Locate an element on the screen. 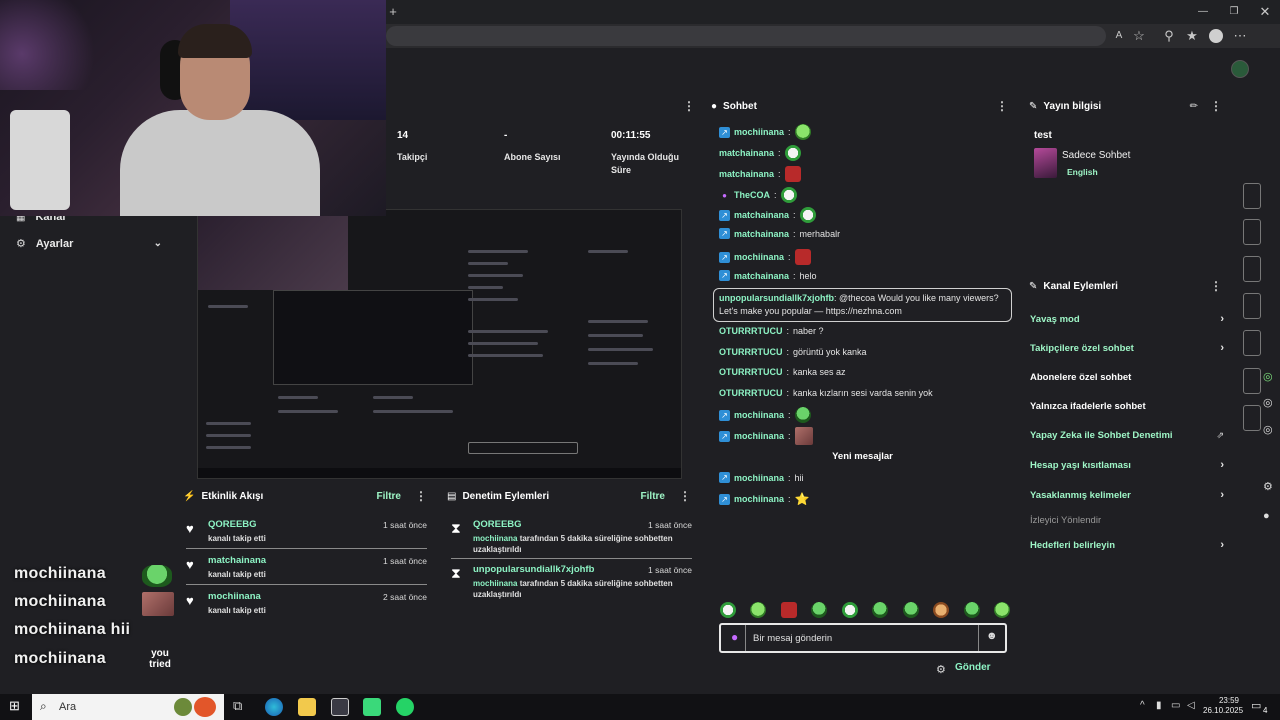 This screenshot has height=720, width=1280. channel-actions-kebab-icon: ⋮ is located at coordinates (1216, 286).